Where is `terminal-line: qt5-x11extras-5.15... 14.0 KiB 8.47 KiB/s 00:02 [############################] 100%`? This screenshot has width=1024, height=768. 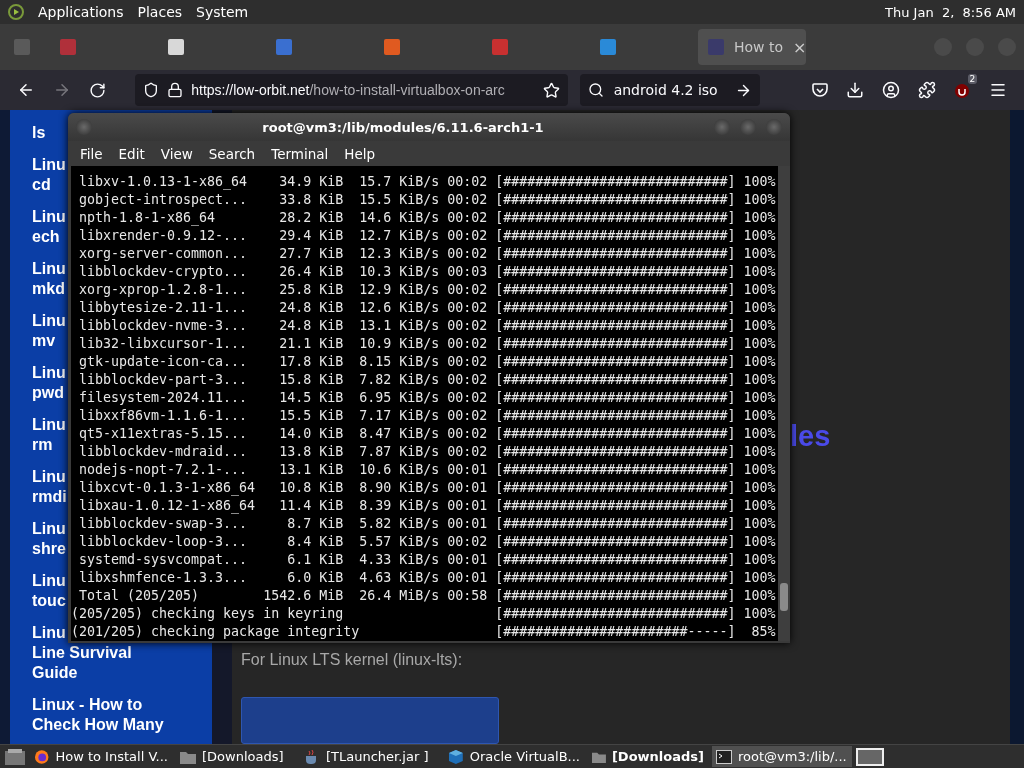
terminal-line: qt5-x11extras-5.15... 14.0 KiB 8.47 KiB/s 00:02 [############################] 100% is located at coordinates (427, 434).